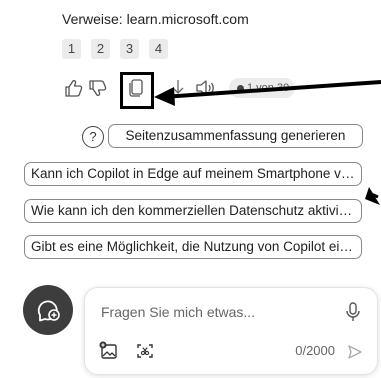 The image size is (381, 378). Describe the element at coordinates (205, 88) in the screenshot. I see `read-aloud-icon` at that location.